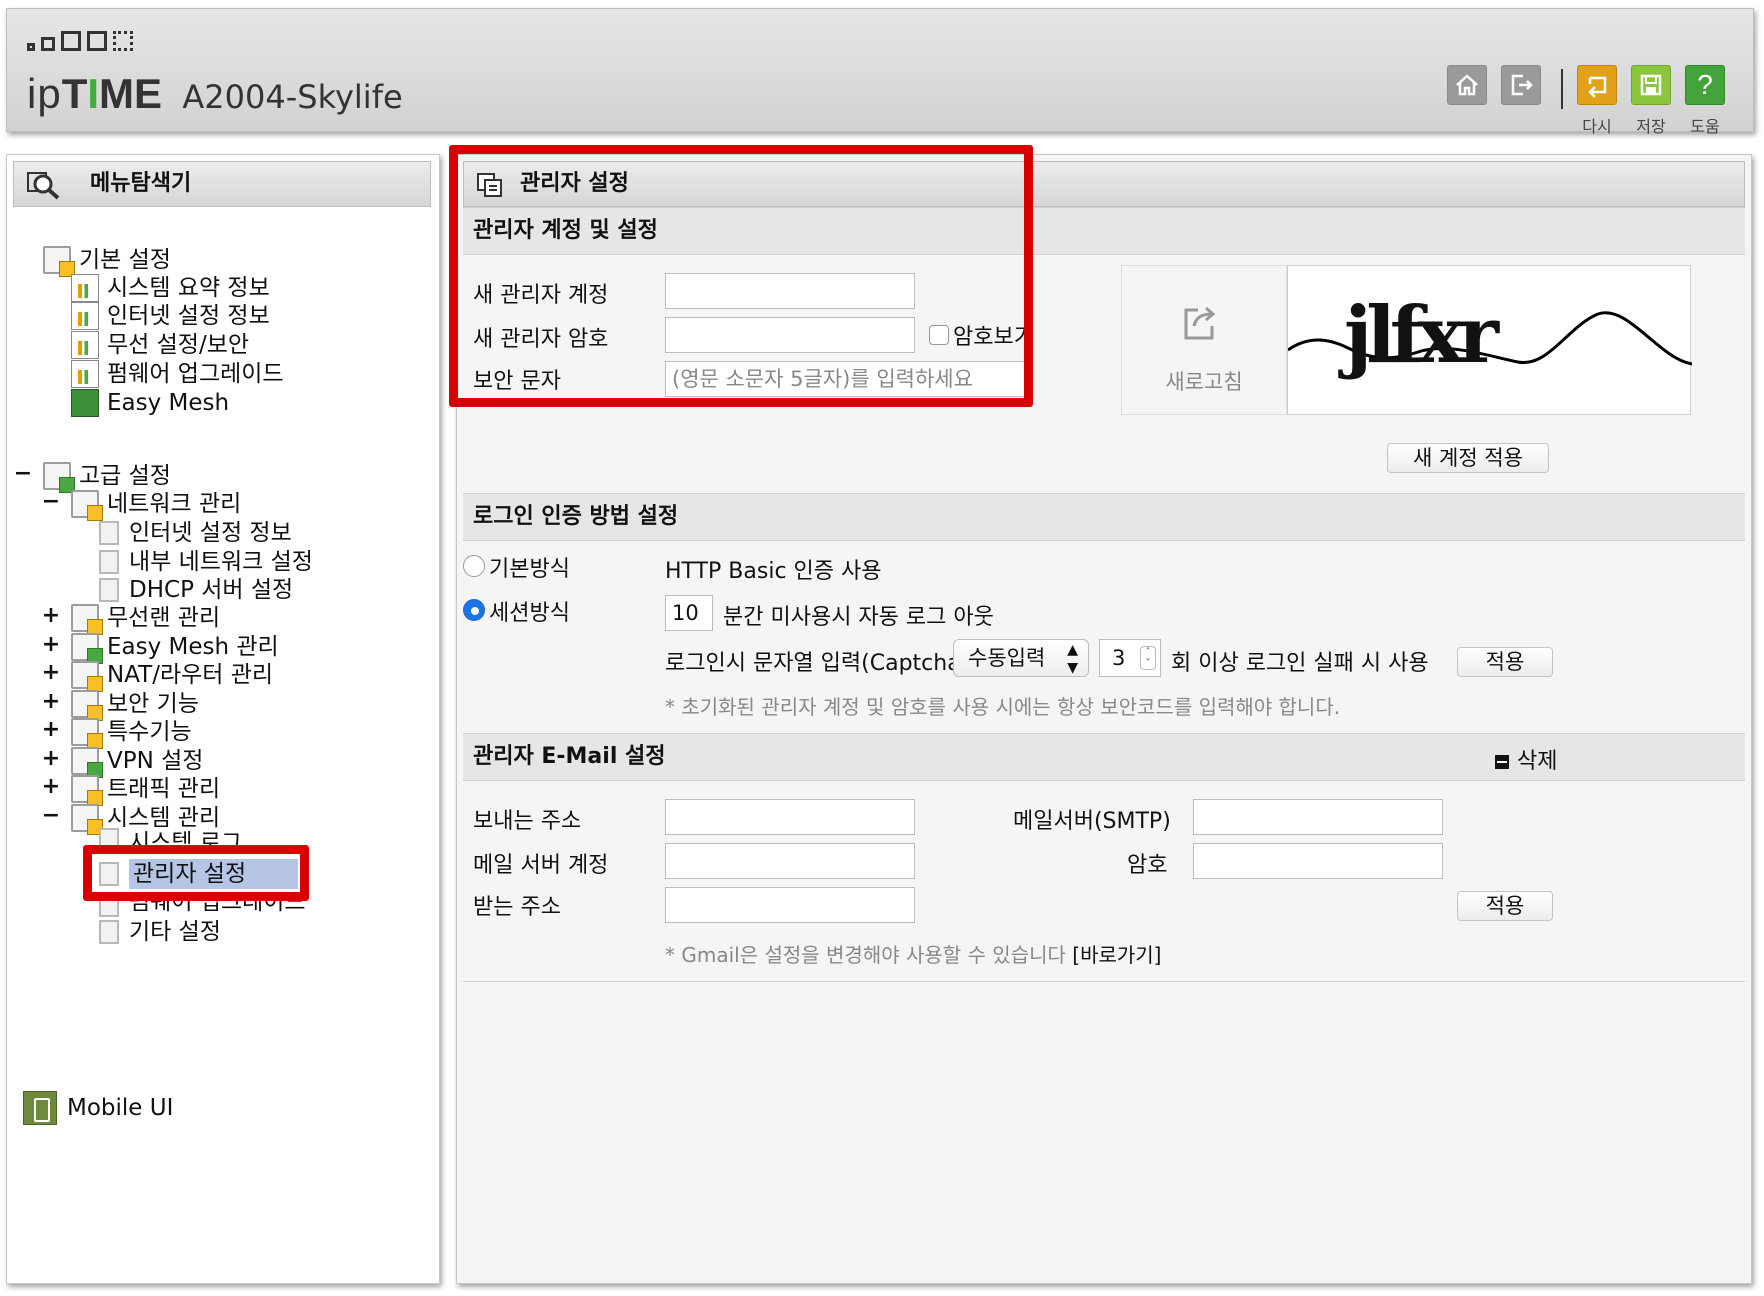  I want to click on new-password-input, so click(790, 335).